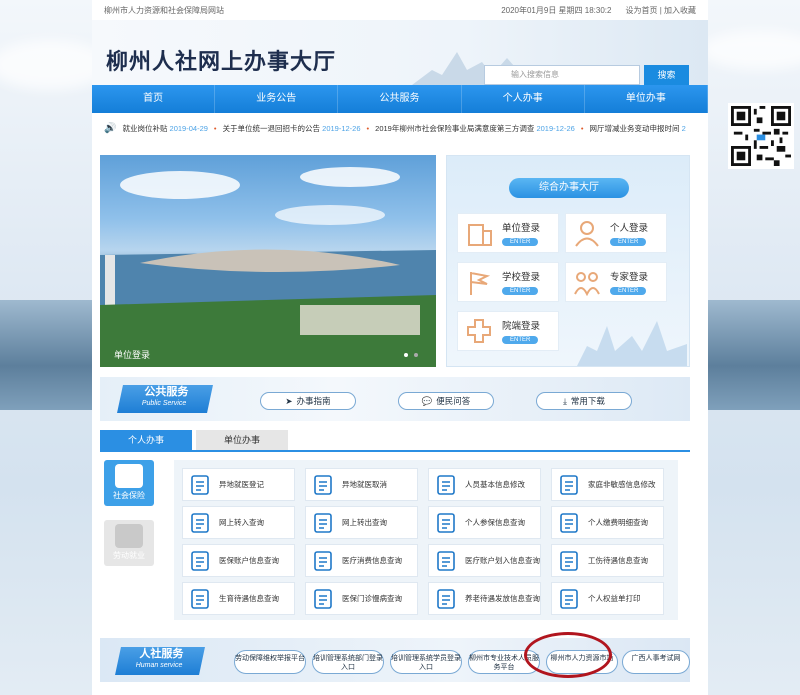 The image size is (800, 695). I want to click on service-item: 个人缴费明细查询, so click(607, 522).